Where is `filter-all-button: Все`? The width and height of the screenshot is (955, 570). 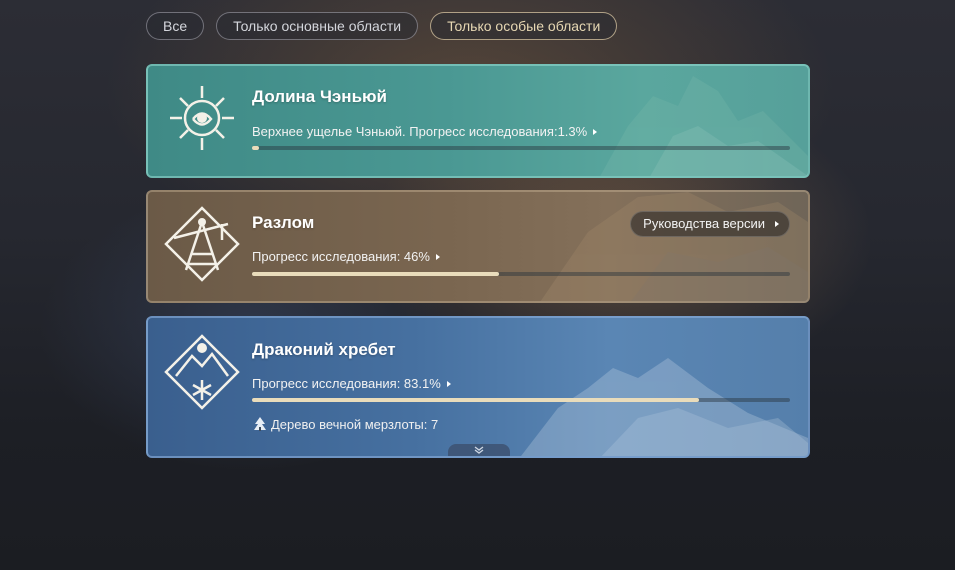
filter-all-button: Все is located at coordinates (175, 26).